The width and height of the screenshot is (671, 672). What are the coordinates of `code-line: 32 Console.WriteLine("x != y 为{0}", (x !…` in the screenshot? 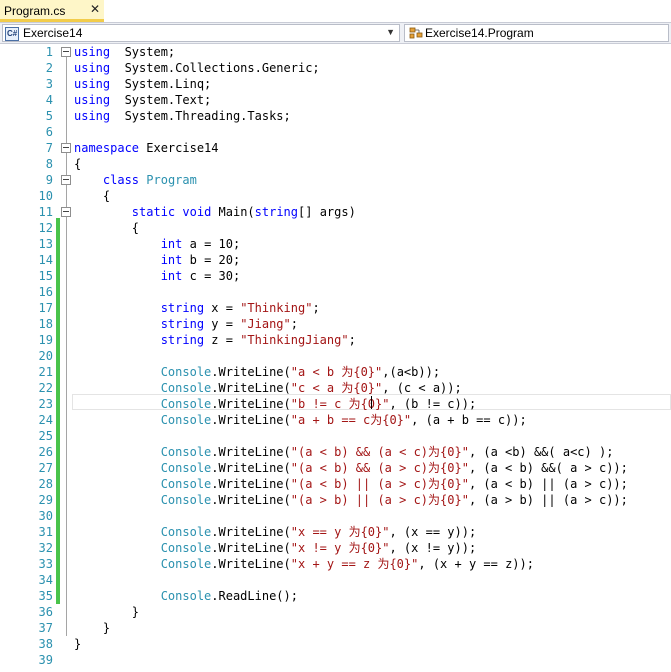 It's located at (335, 548).